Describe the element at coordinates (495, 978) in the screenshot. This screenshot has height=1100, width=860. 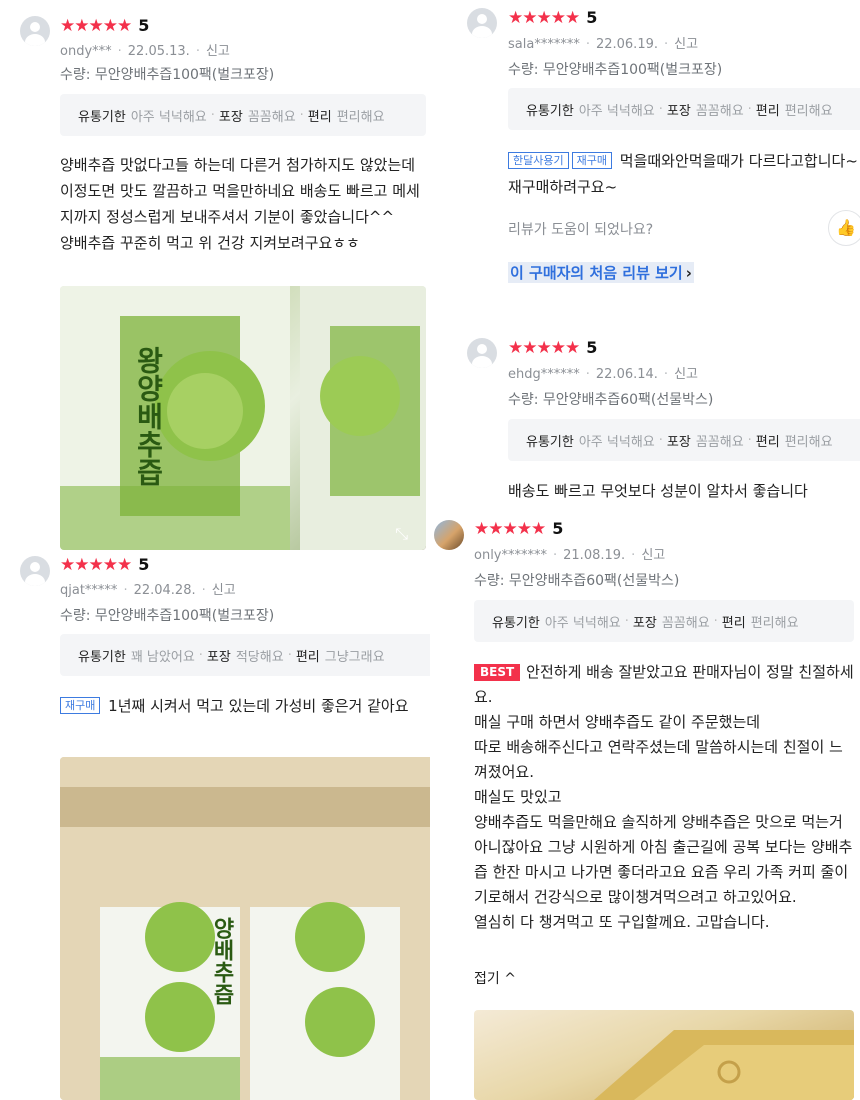
I see `collapse-button: 접기 ^` at that location.